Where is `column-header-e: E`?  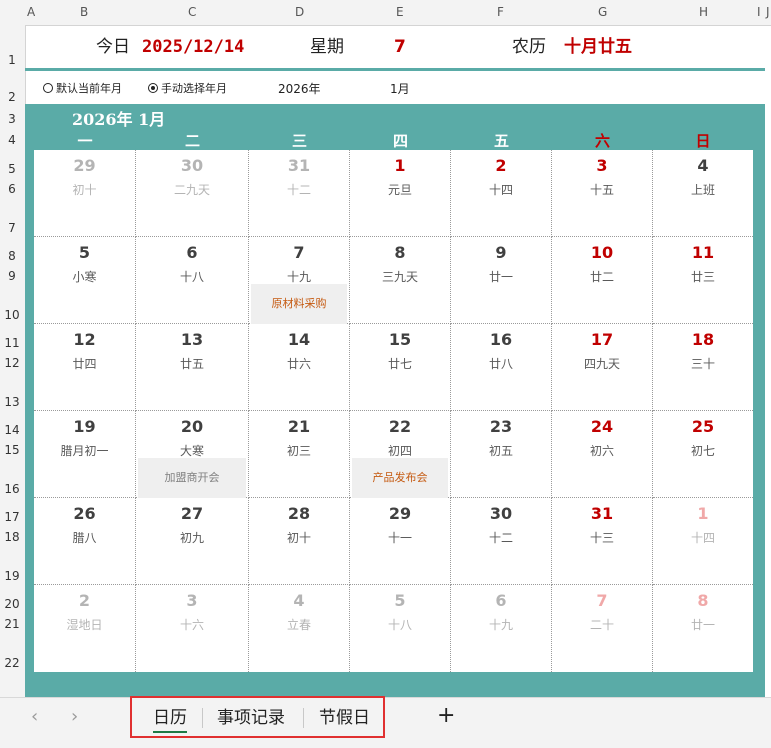
column-header-e: E is located at coordinates (400, 12).